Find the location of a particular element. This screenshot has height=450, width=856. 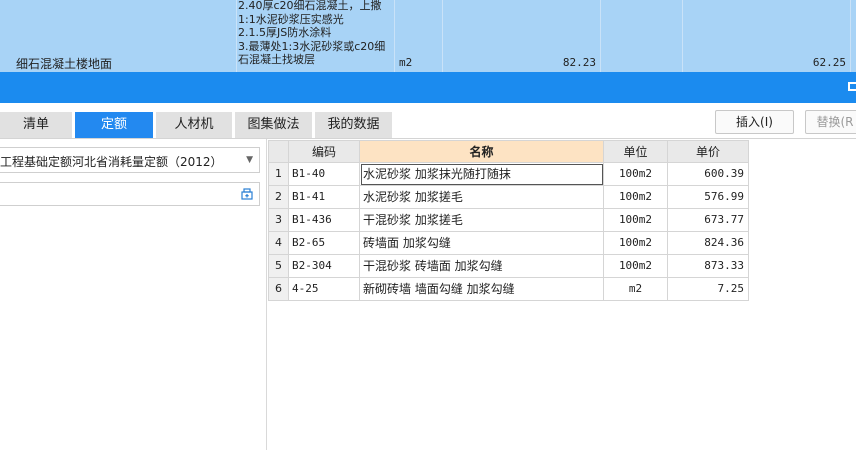

quota-code-cell: B2-65 is located at coordinates (324, 243).